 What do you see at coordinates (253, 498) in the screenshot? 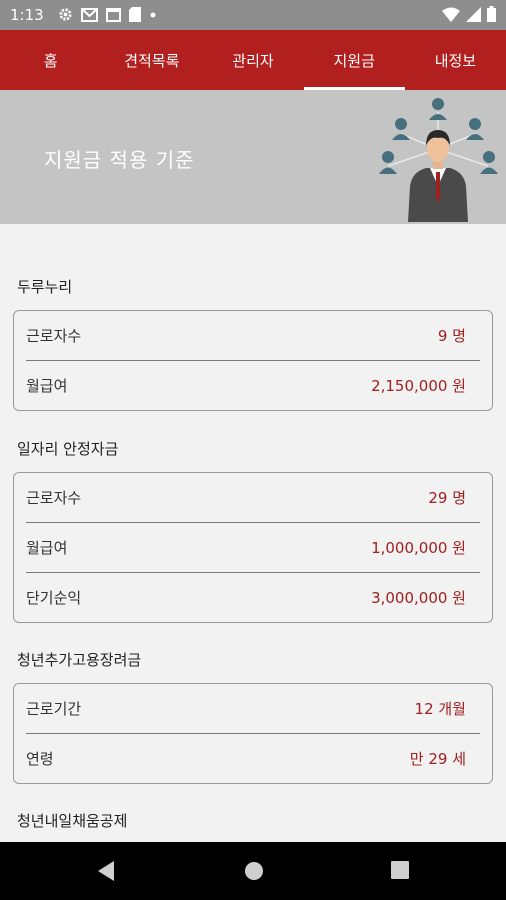
I see `list-item: 근로자수 29 명` at bounding box center [253, 498].